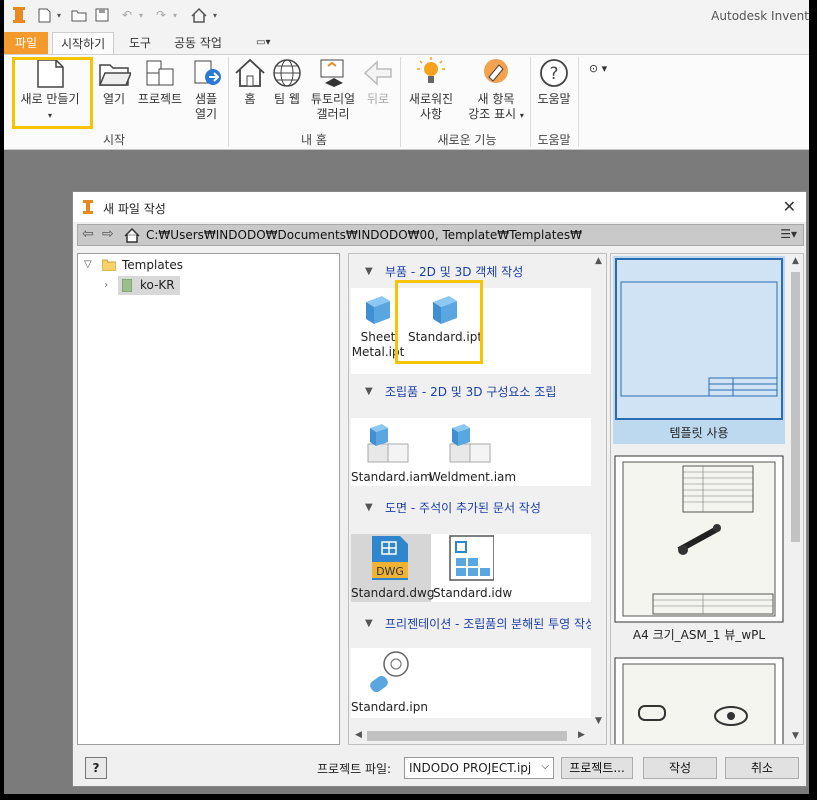 The width and height of the screenshot is (817, 800). Describe the element at coordinates (470, 392) in the screenshot. I see `section-header-assemblies: ▼ 조립품 - 2D 및 3D 구성요소 조립` at that location.